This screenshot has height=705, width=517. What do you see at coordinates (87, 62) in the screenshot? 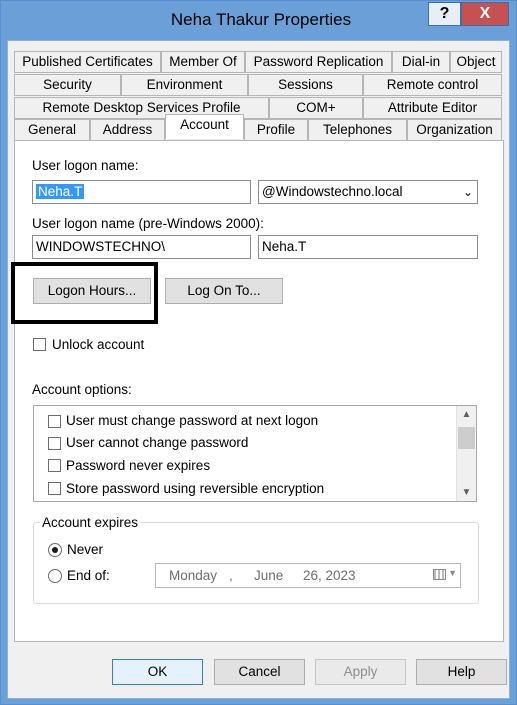
I see `tab-published-certificates: Published Certificates` at bounding box center [87, 62].